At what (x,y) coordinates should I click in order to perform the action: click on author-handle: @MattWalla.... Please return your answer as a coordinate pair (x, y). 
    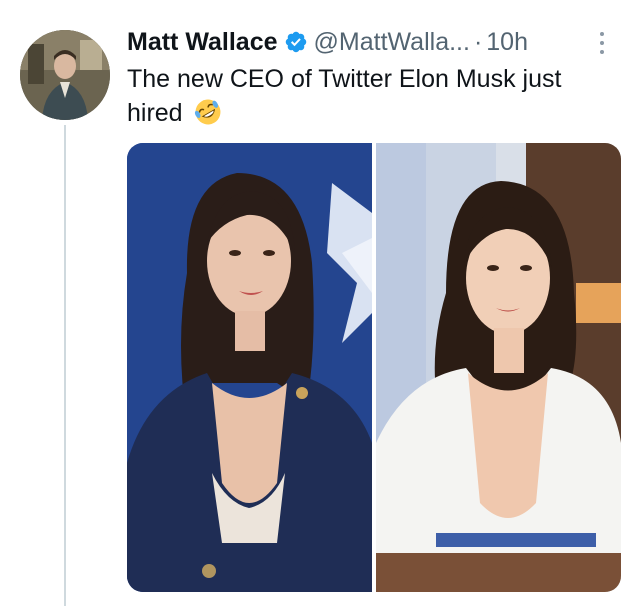
    Looking at the image, I should click on (392, 42).